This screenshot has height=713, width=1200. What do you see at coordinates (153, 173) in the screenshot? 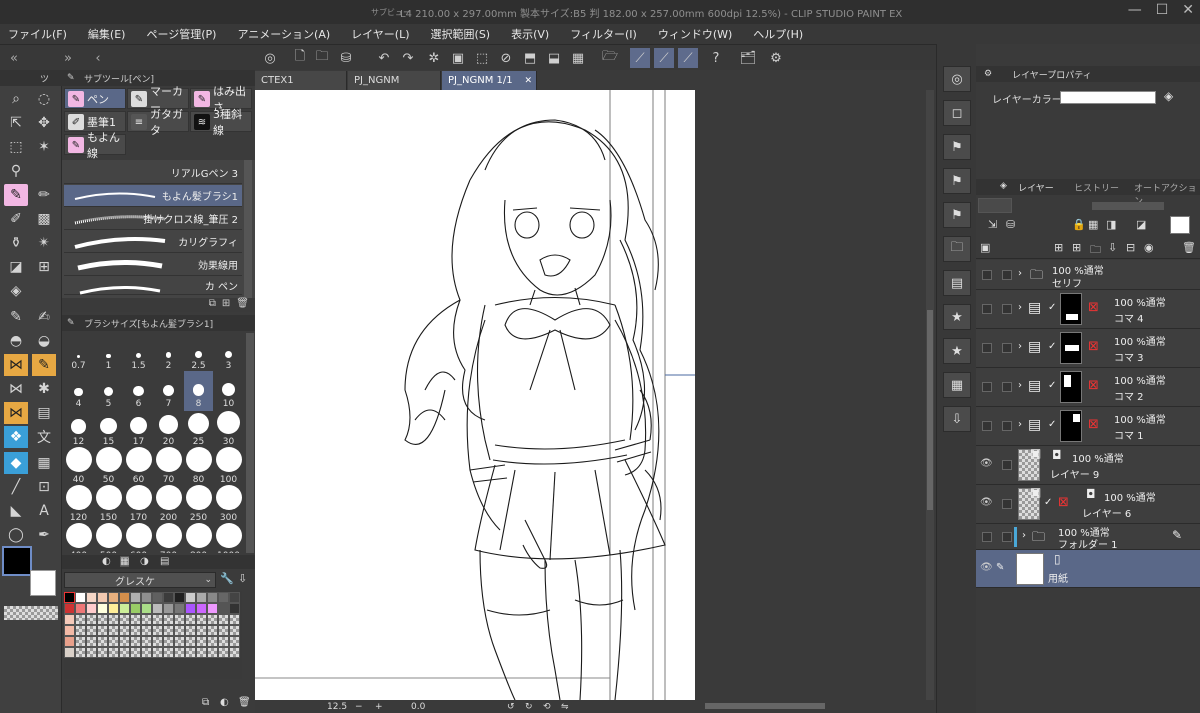
I see `brush-item: リアルGペン 3` at bounding box center [153, 173].